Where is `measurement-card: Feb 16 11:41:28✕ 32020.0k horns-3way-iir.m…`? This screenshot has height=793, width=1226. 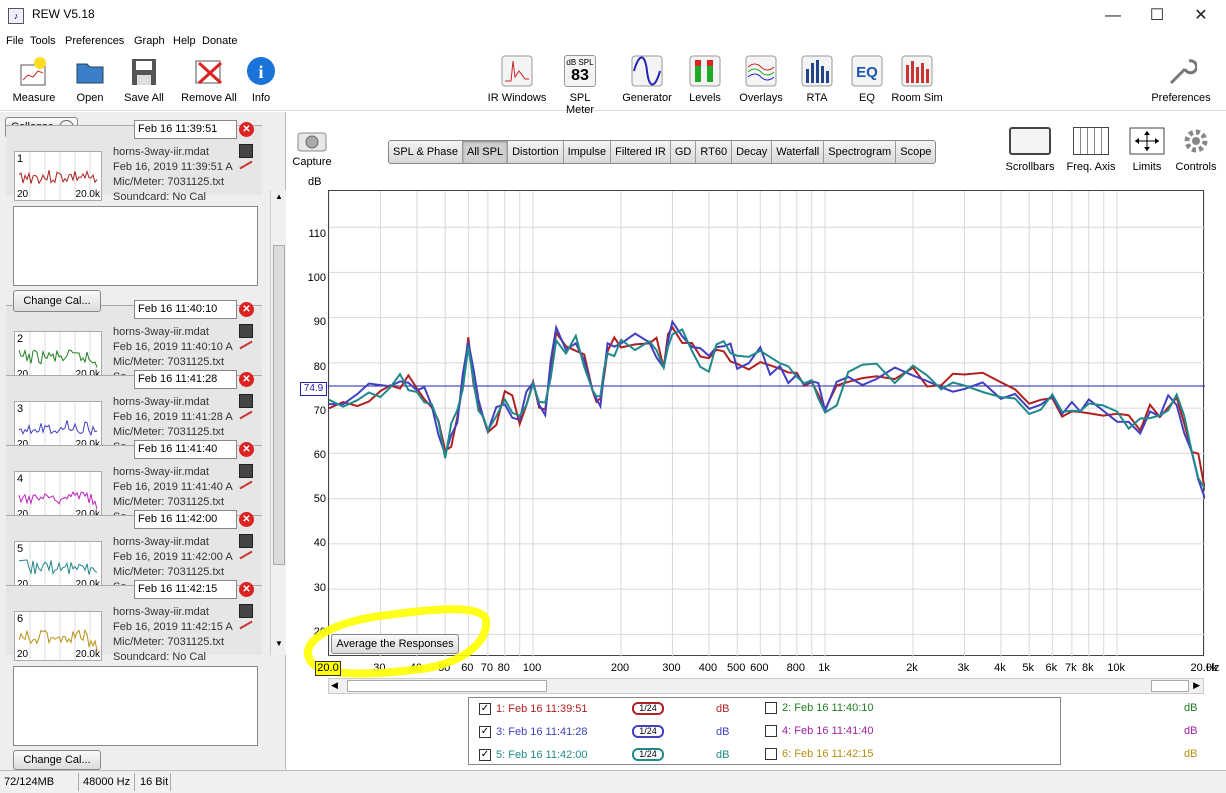 measurement-card: Feb 16 11:41:28✕ 32020.0k horns-3way-iir.m… is located at coordinates (134, 411).